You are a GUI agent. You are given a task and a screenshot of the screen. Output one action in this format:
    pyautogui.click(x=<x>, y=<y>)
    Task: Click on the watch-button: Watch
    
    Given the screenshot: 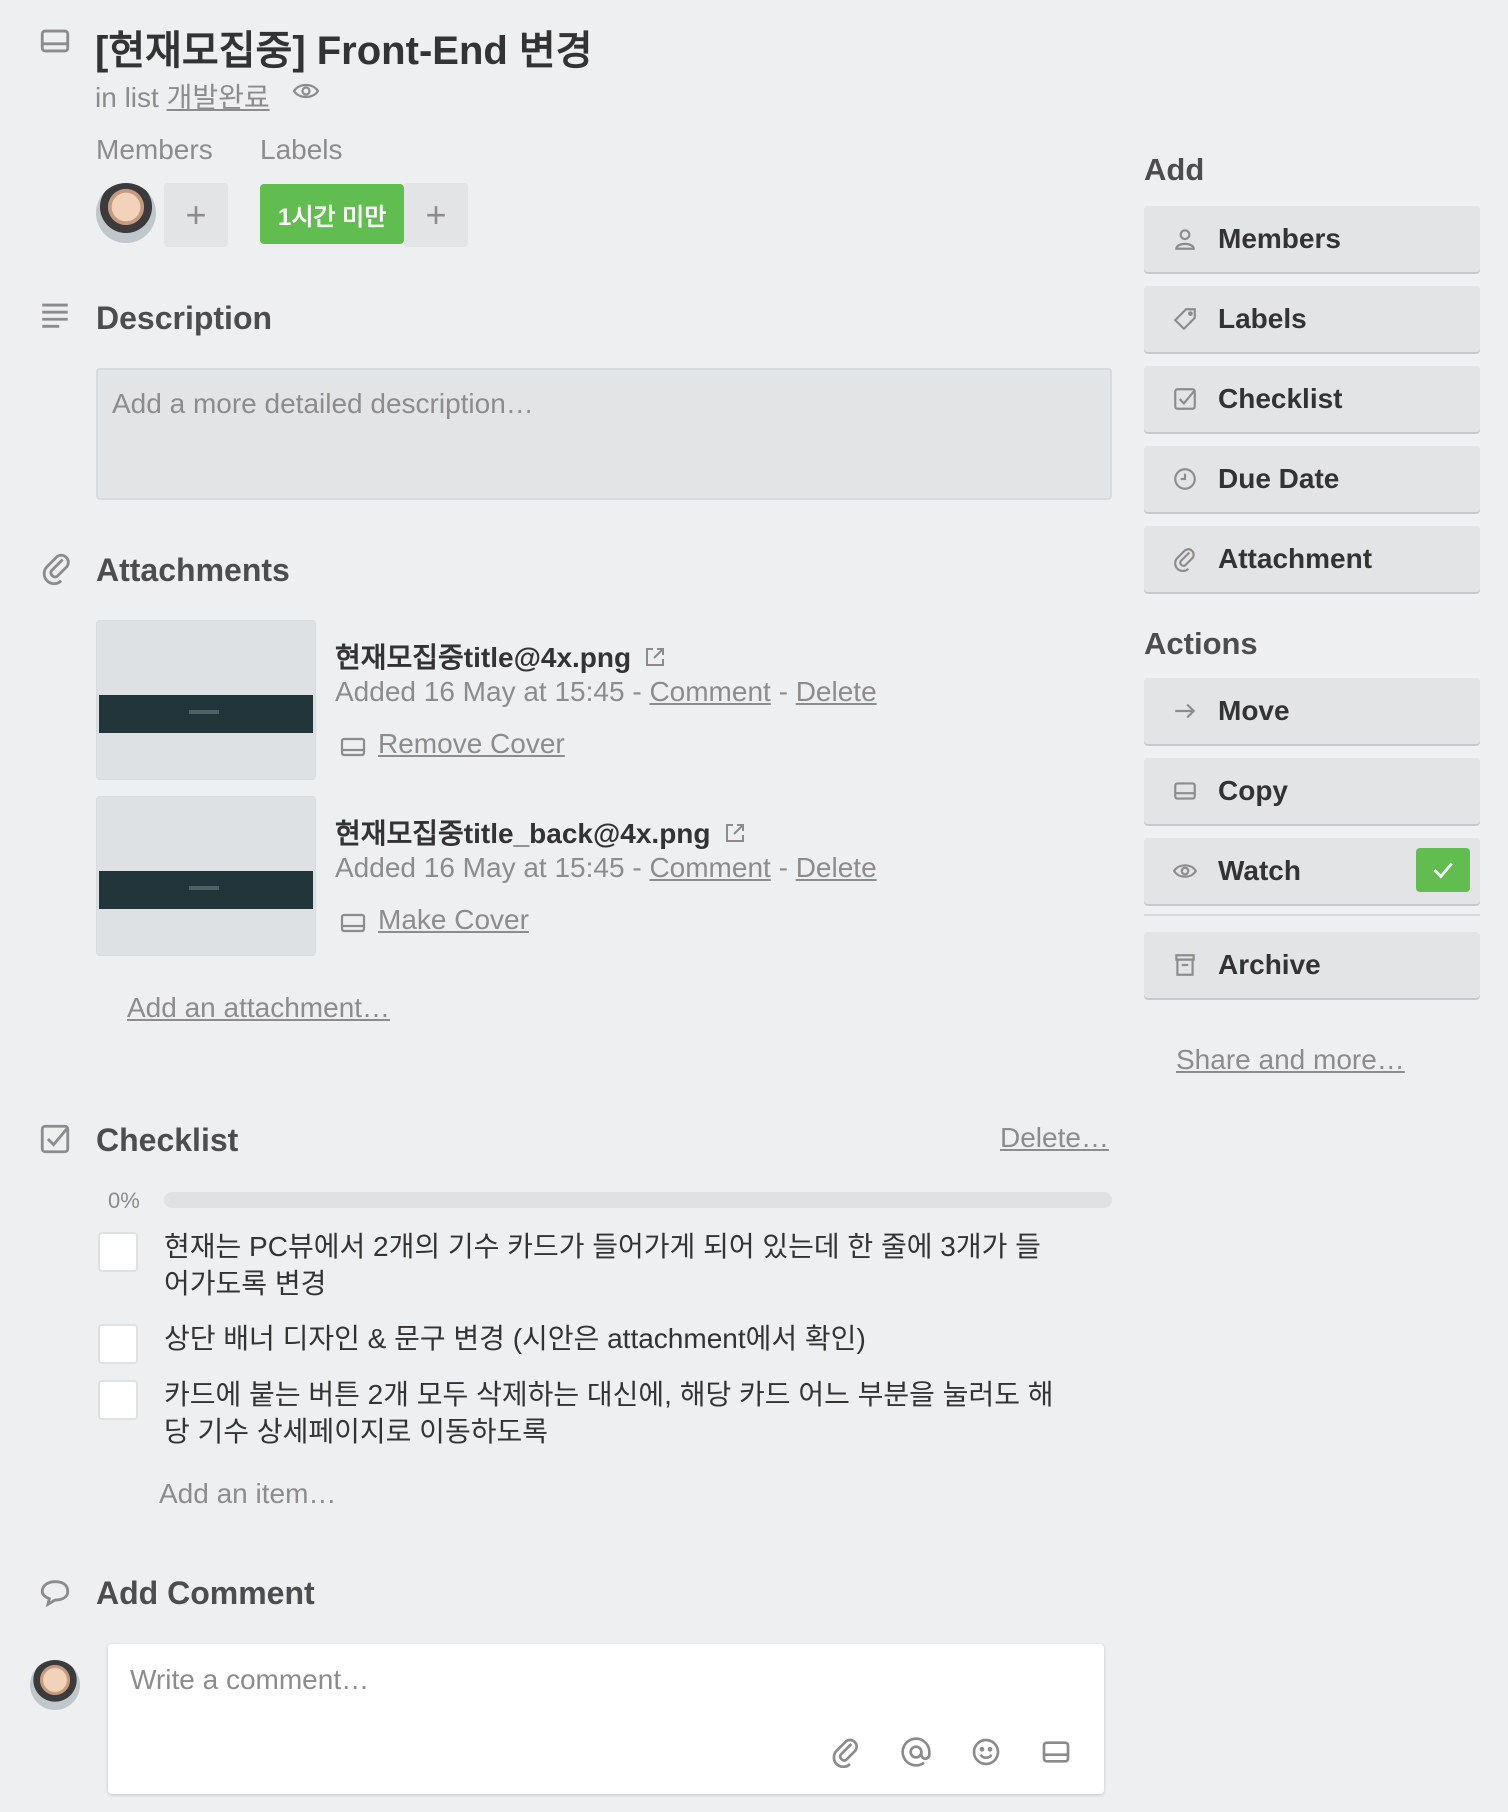 What is the action you would take?
    pyautogui.click(x=1312, y=871)
    